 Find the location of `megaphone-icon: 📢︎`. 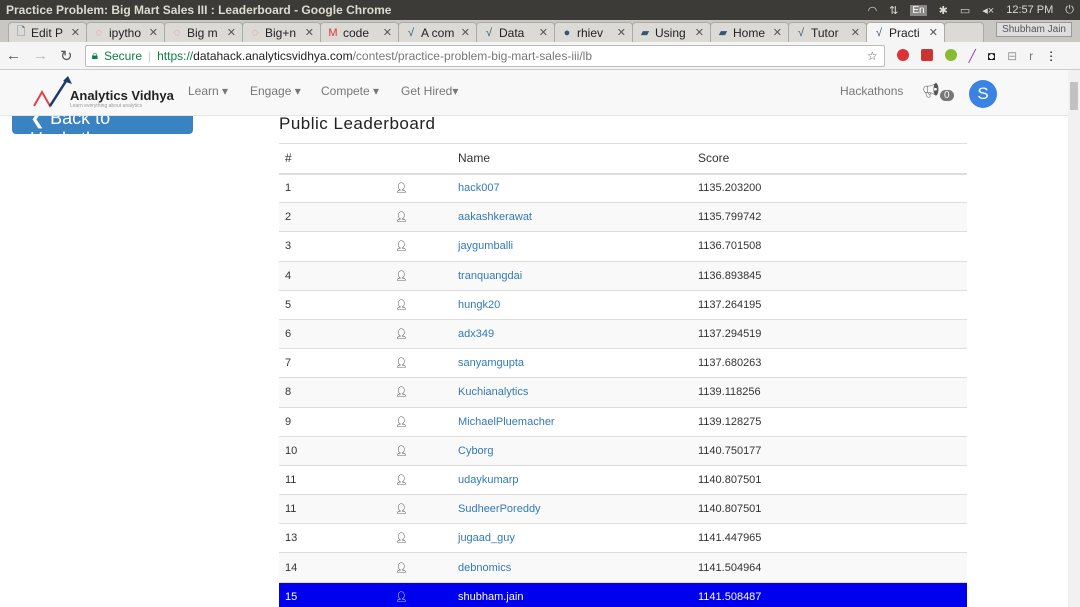

megaphone-icon: 📢︎ is located at coordinates (931, 90).